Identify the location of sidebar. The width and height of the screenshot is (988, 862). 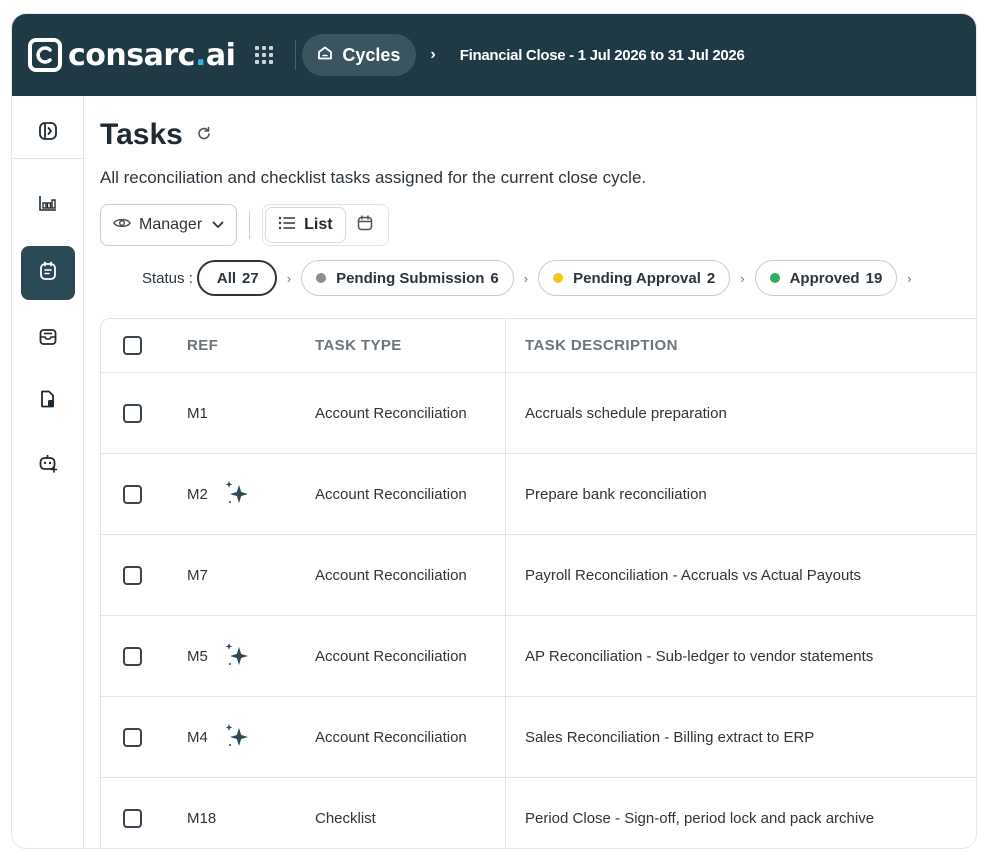
(48, 472).